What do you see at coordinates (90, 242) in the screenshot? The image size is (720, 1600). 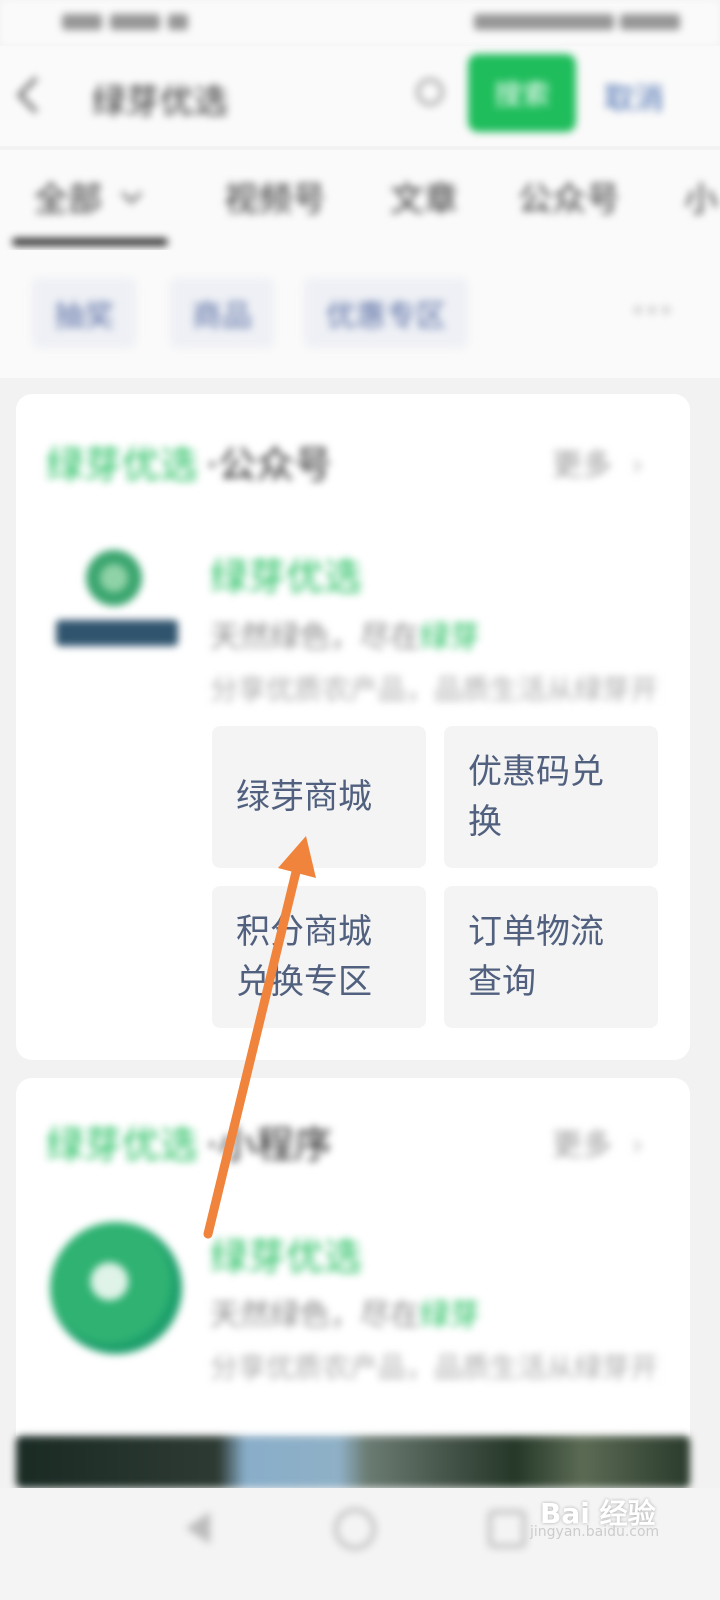 I see `active-tab-indicator` at bounding box center [90, 242].